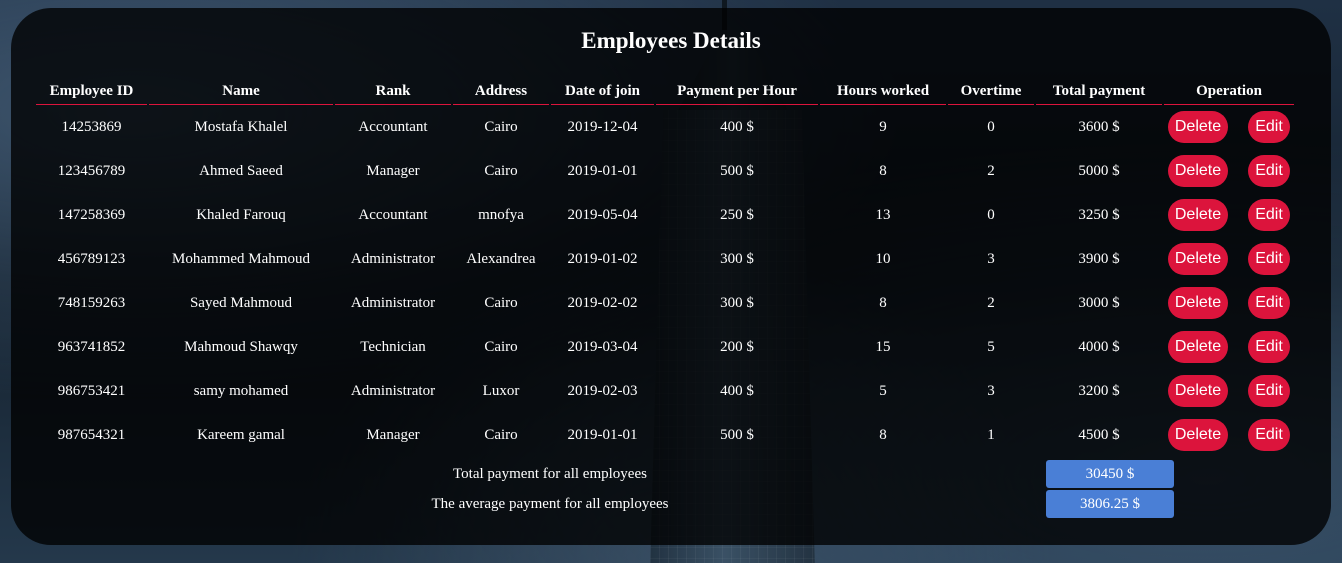  Describe the element at coordinates (501, 91) in the screenshot. I see `header-address: Address` at that location.